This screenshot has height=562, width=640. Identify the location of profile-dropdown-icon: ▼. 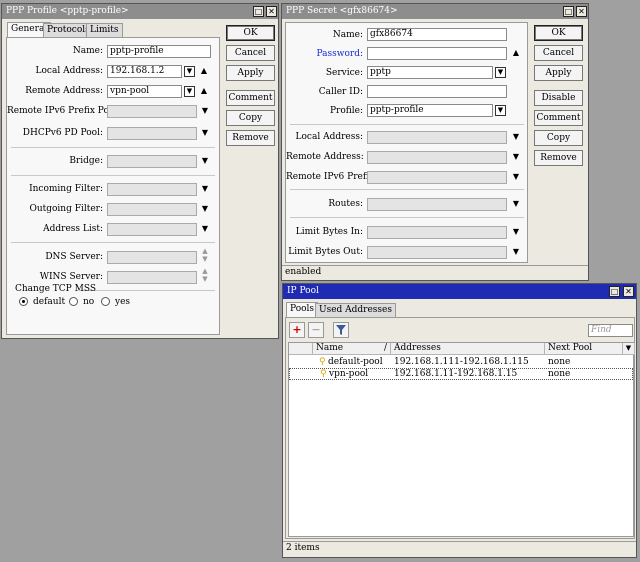
(500, 110).